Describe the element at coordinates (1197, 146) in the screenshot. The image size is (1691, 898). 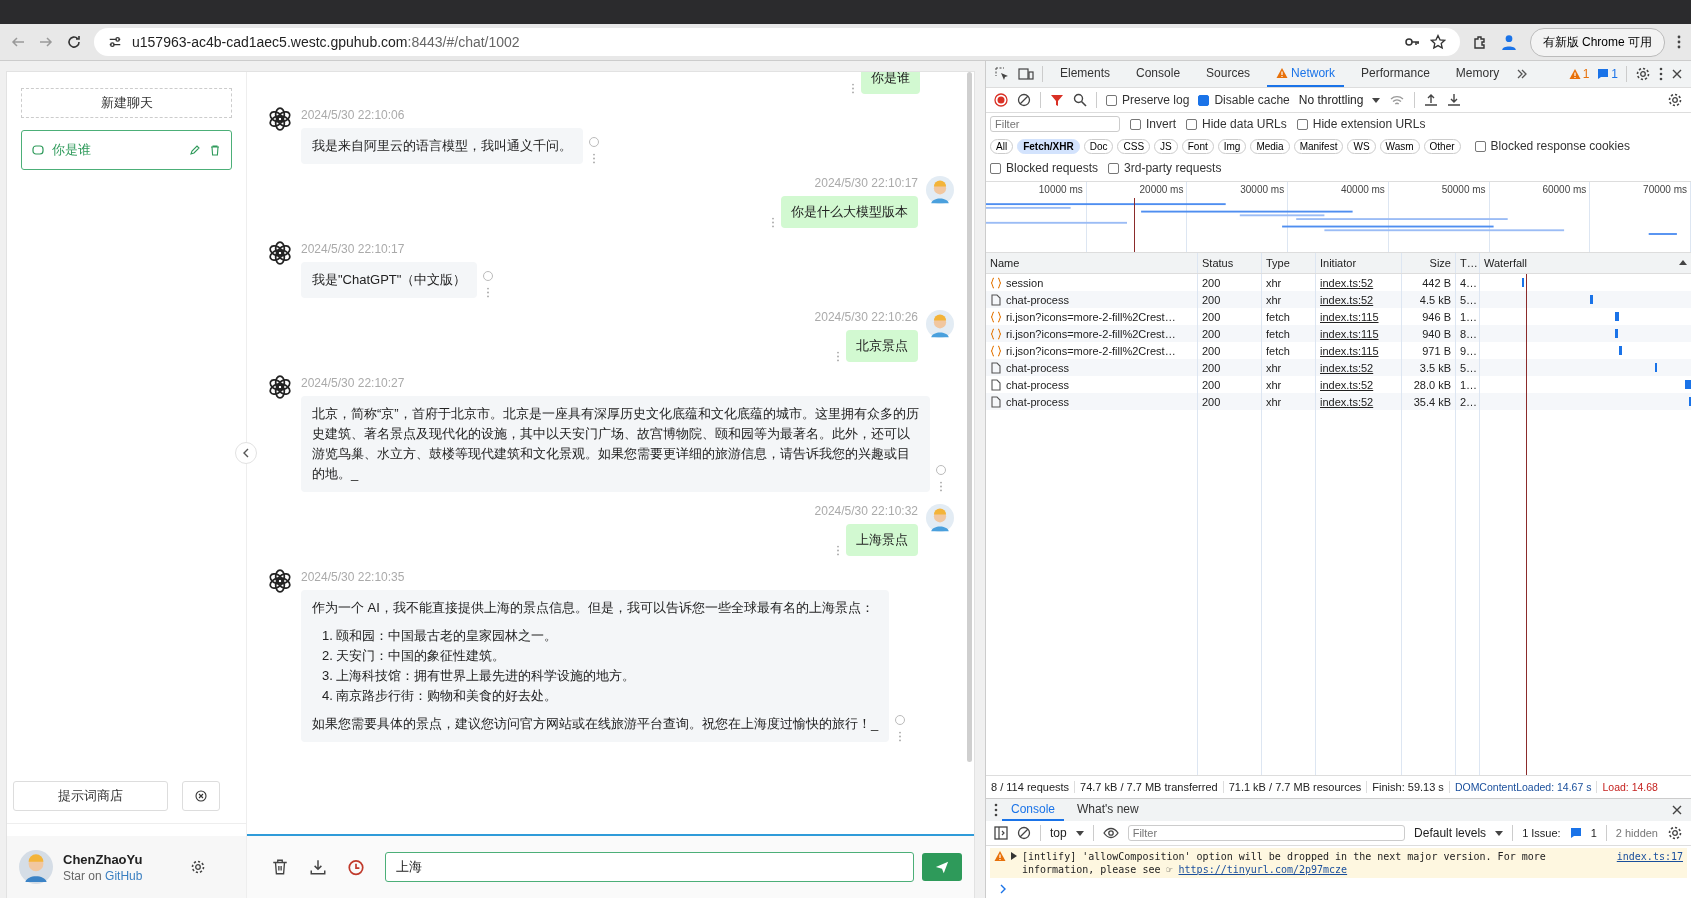
I see `type-filter-chip: Font` at that location.